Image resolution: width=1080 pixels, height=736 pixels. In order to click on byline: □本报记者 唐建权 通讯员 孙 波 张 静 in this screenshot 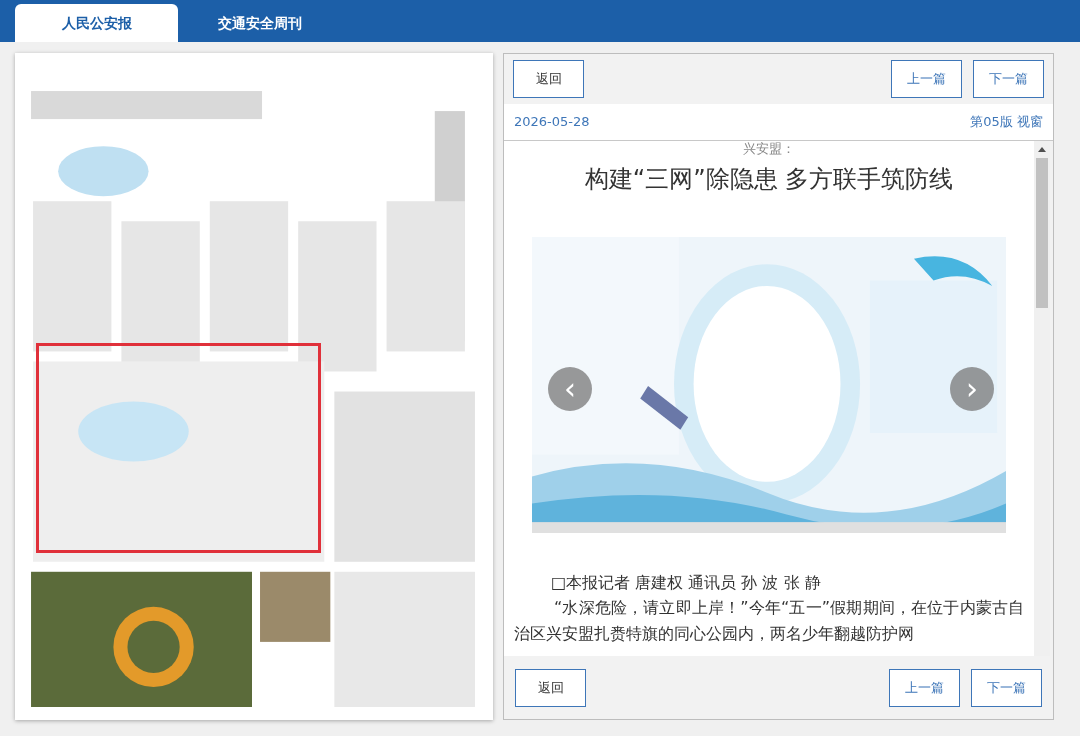, I will do `click(686, 583)`.